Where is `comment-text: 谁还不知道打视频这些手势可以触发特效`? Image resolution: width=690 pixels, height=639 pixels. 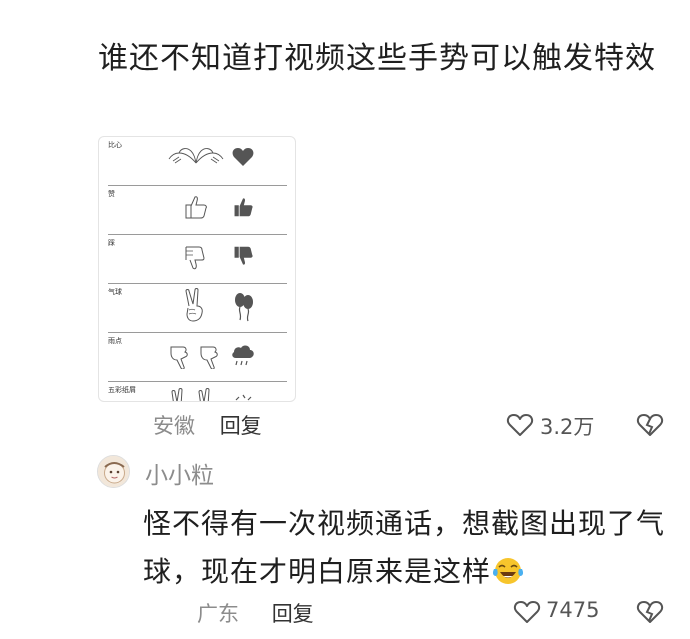
comment-text: 谁还不知道打视频这些手势可以触发特效 is located at coordinates (377, 58).